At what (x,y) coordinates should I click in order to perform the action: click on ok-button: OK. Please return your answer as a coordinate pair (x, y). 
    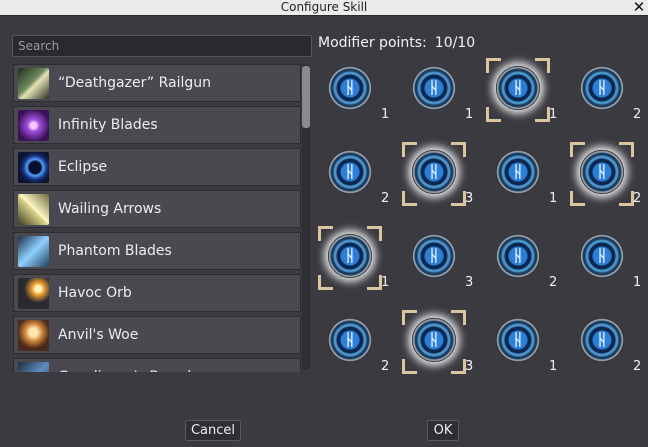
    Looking at the image, I should click on (443, 430).